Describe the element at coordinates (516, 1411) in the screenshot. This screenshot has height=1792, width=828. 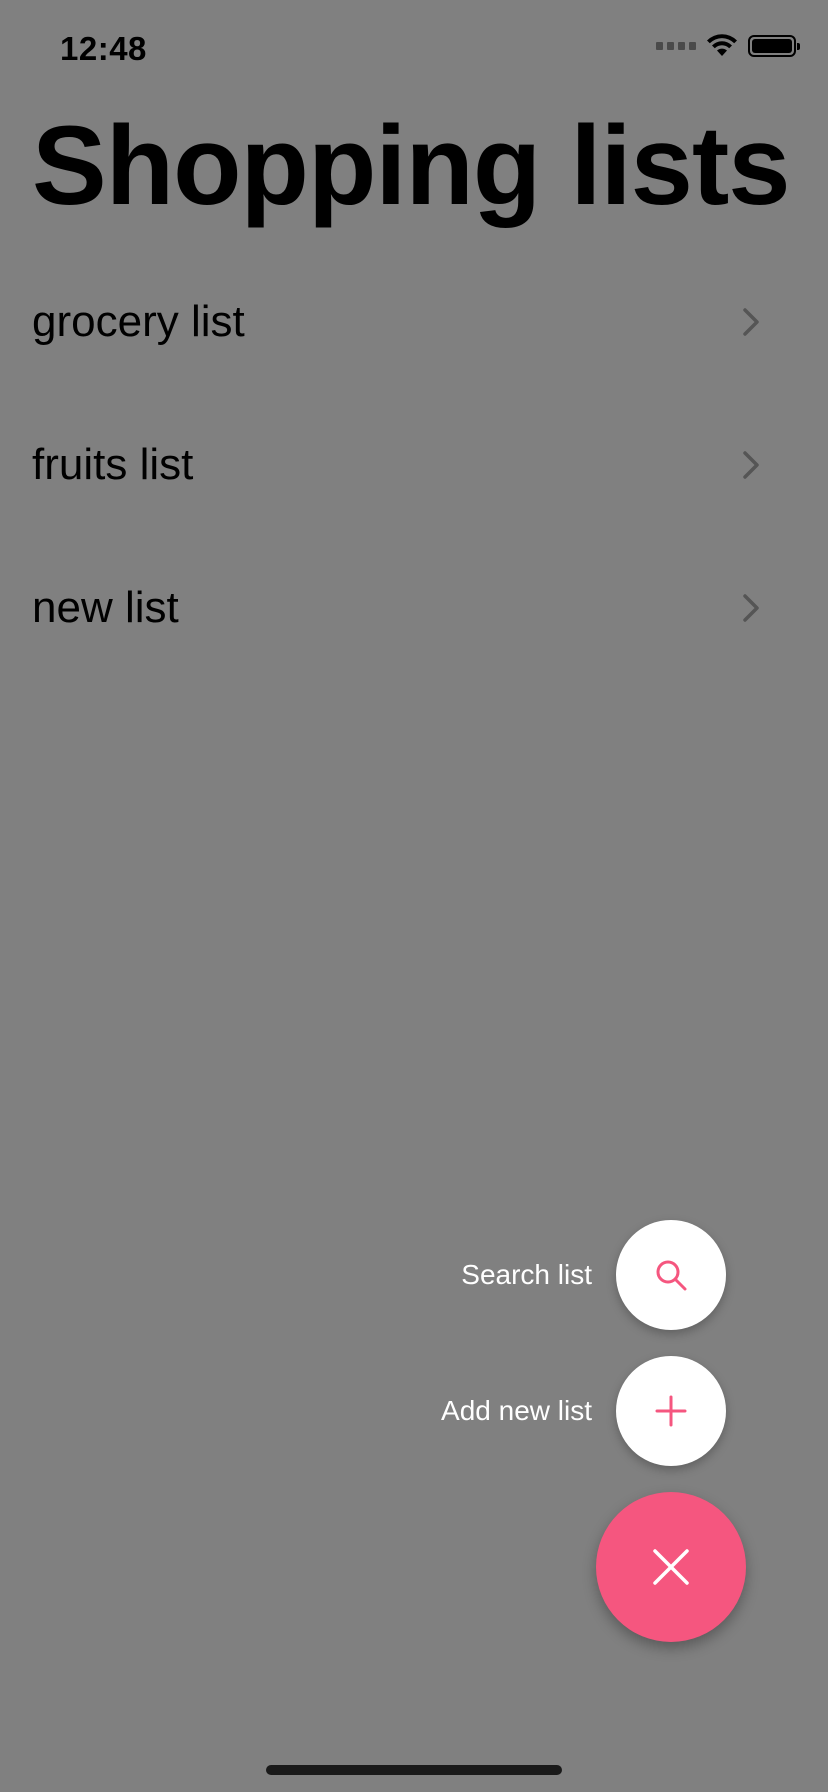
I see `add-new-list-label: Add new list` at that location.